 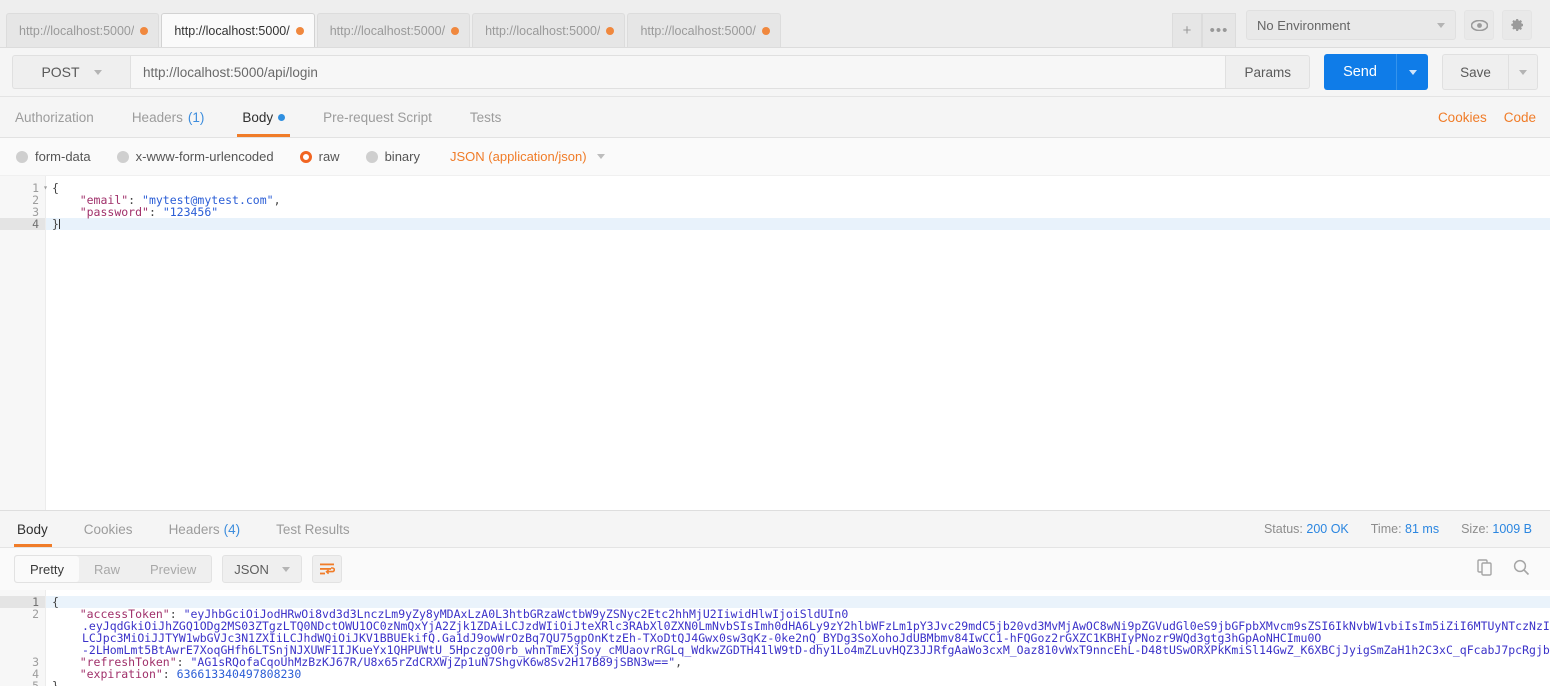 I want to click on content-type-label: JSON (application/json), so click(x=518, y=156).